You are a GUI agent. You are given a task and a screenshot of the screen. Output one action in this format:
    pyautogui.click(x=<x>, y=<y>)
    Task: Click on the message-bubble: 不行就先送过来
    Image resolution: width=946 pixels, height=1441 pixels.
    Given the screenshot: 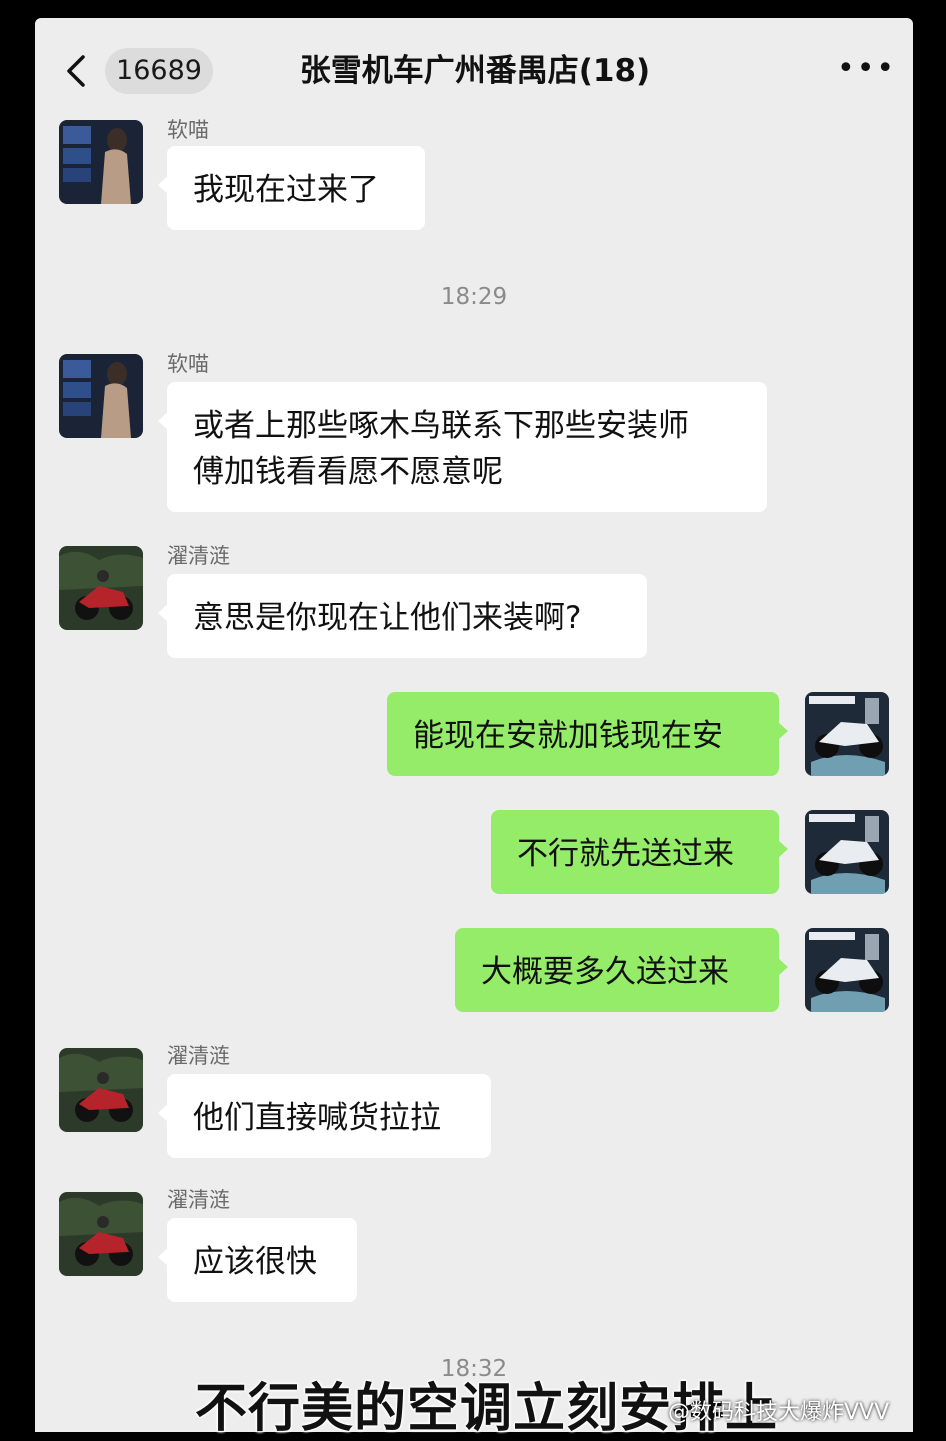 What is the action you would take?
    pyautogui.click(x=639, y=852)
    